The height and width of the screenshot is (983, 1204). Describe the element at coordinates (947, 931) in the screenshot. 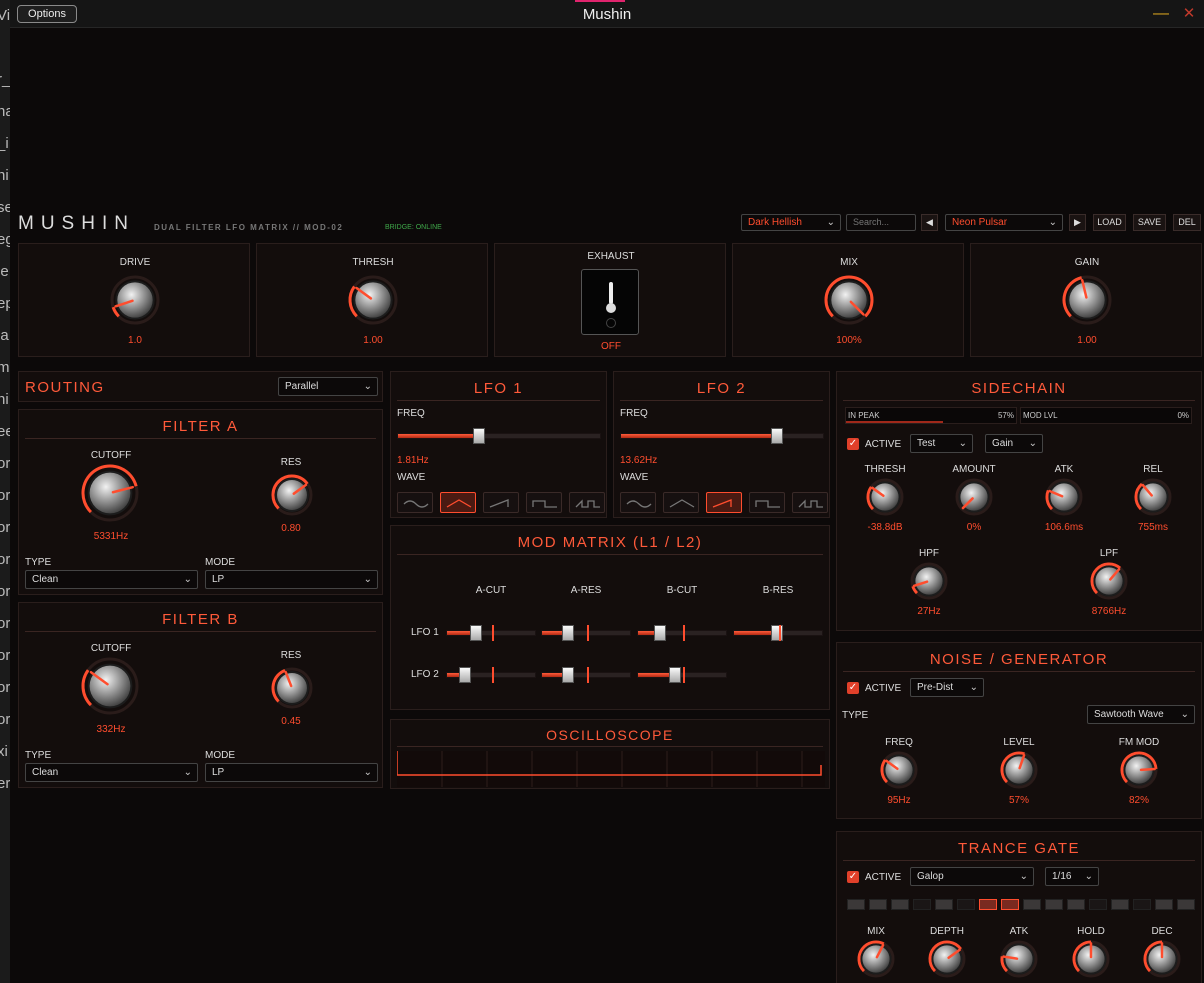

I see `gate-depth-label: DEPTH` at that location.